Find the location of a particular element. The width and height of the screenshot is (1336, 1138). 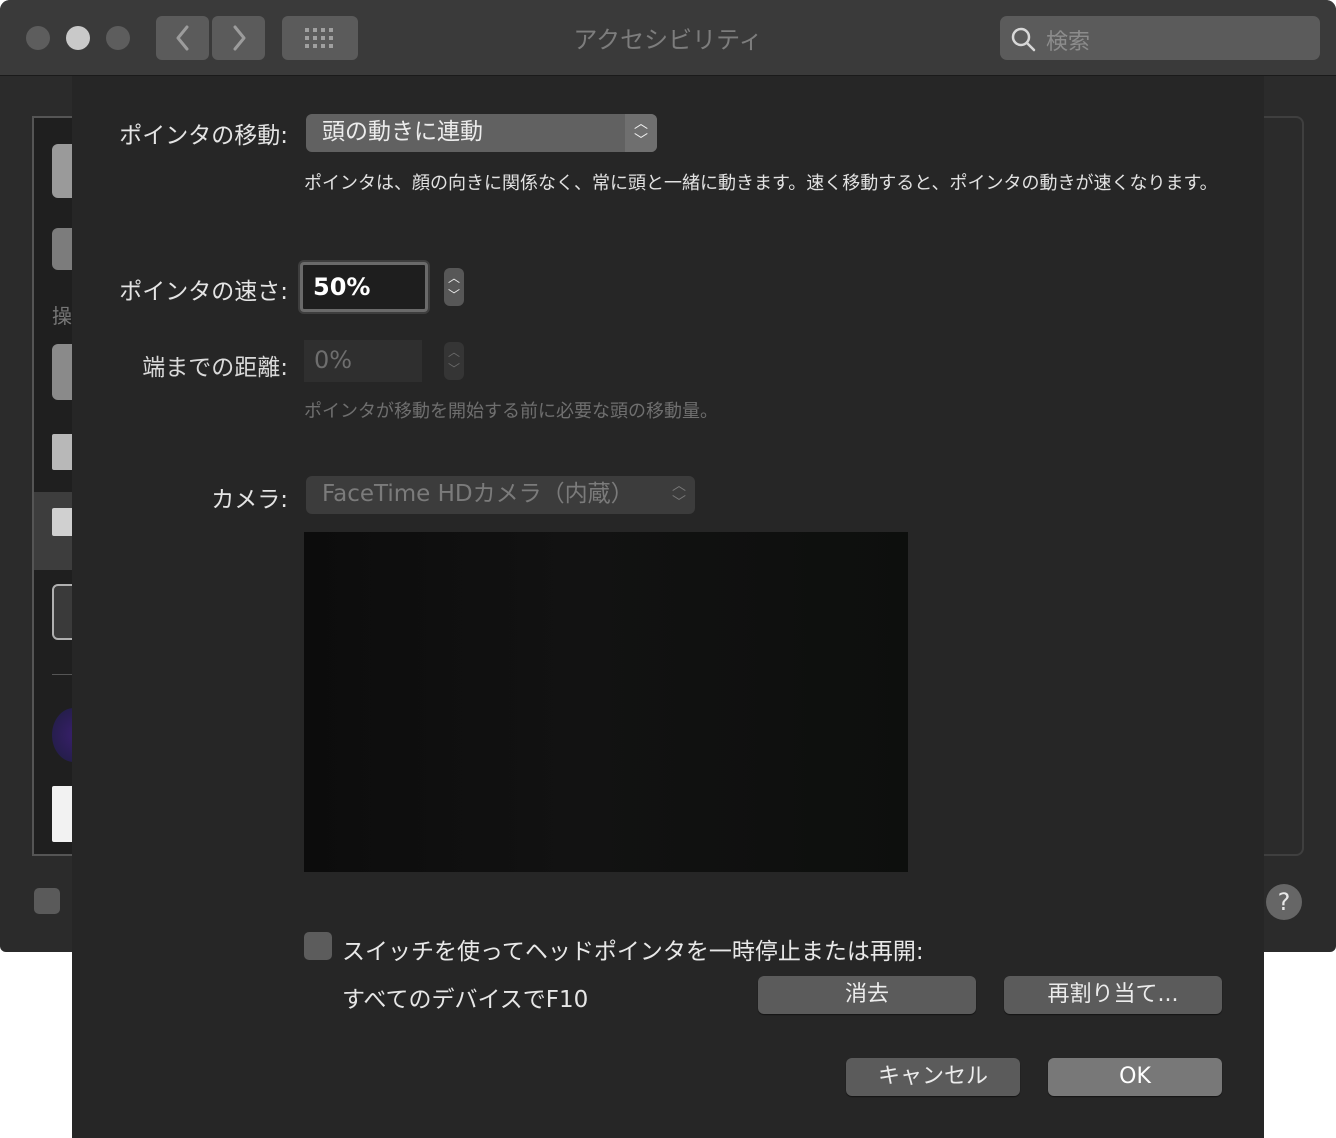

pointer-speed-field: 50% is located at coordinates (364, 287).